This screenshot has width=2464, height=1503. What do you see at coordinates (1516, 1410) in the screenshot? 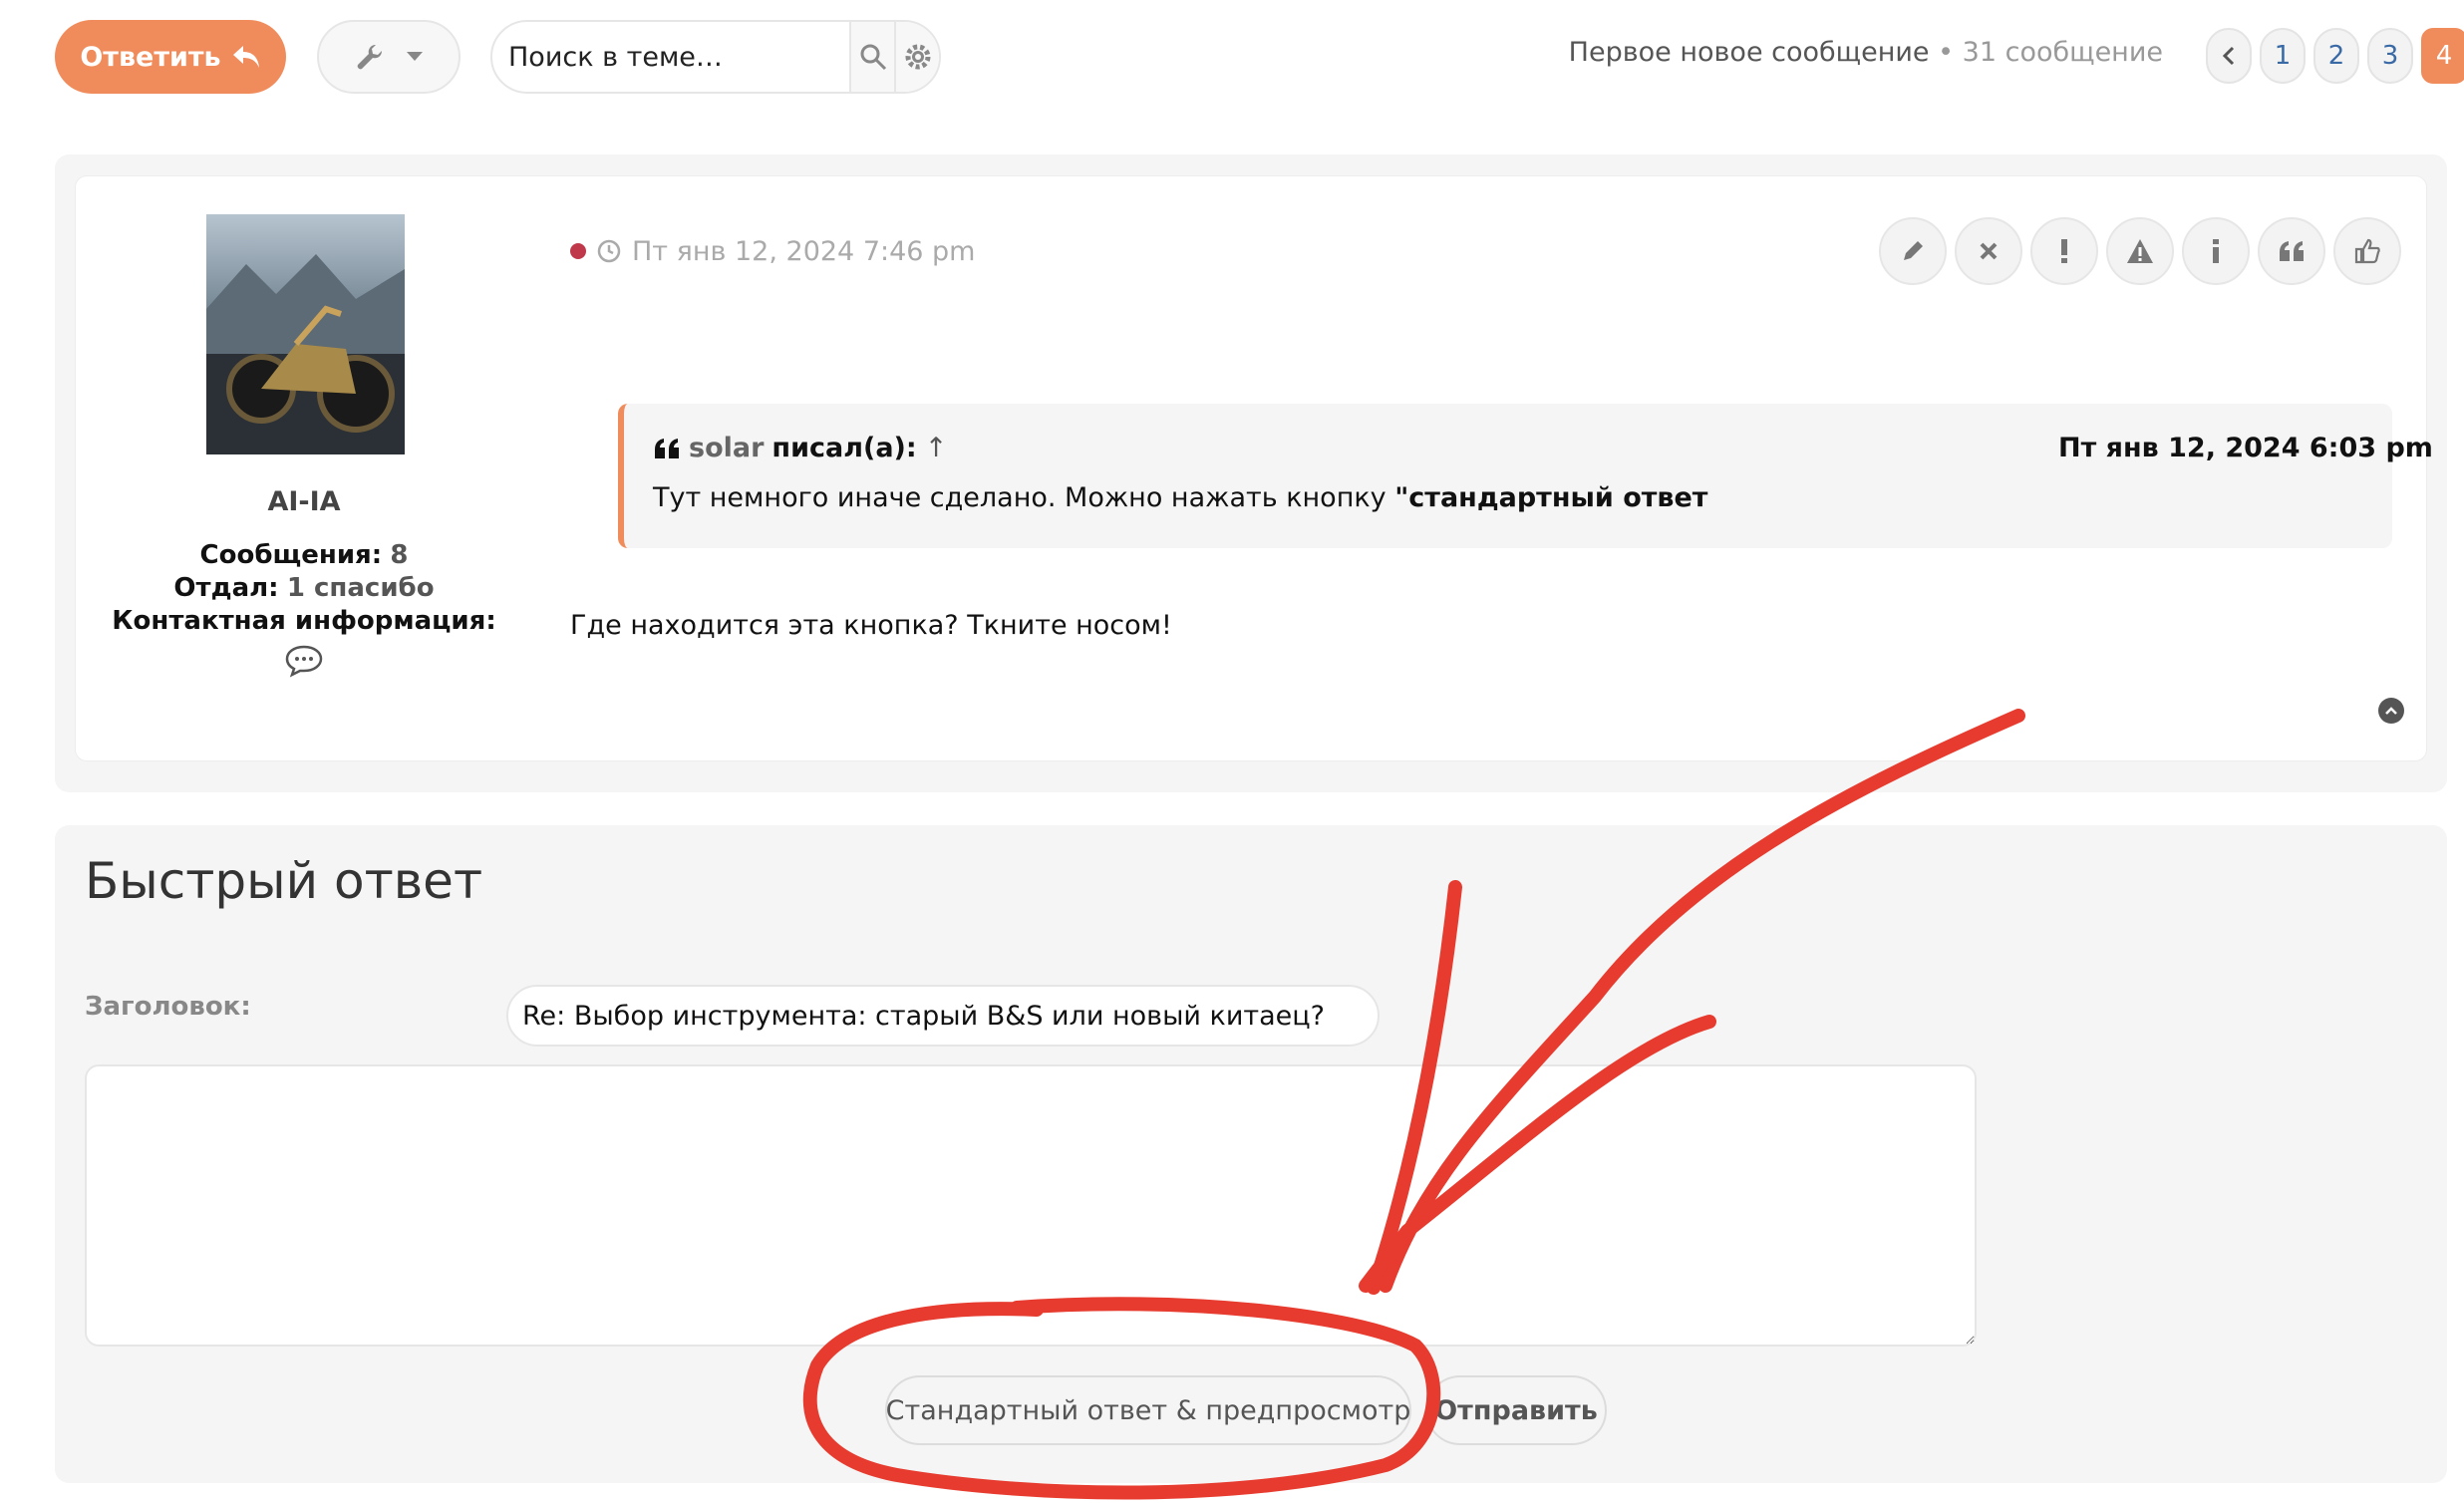
I see `submit-button: Отправить` at bounding box center [1516, 1410].